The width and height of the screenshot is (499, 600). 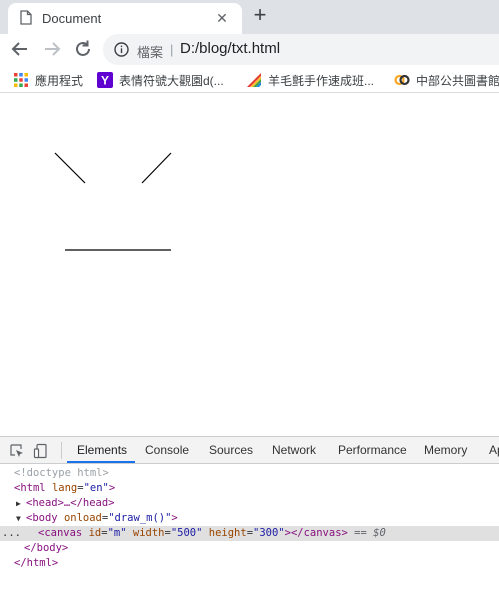 What do you see at coordinates (113, 201) in the screenshot?
I see `canvas-m` at bounding box center [113, 201].